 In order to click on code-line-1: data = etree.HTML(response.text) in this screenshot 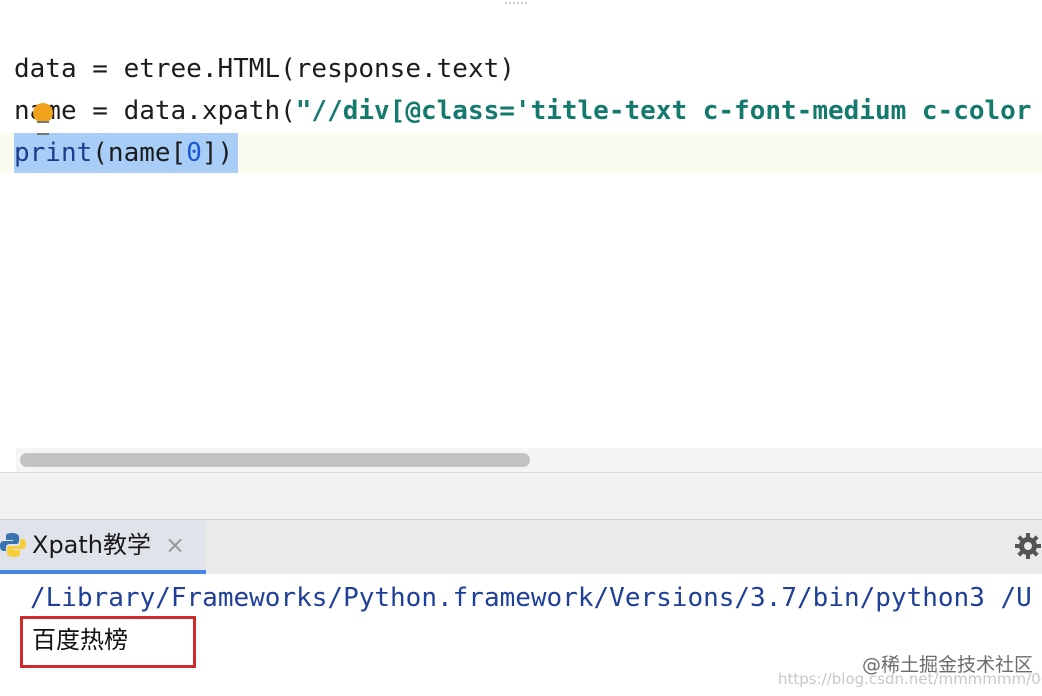, I will do `click(264, 69)`.